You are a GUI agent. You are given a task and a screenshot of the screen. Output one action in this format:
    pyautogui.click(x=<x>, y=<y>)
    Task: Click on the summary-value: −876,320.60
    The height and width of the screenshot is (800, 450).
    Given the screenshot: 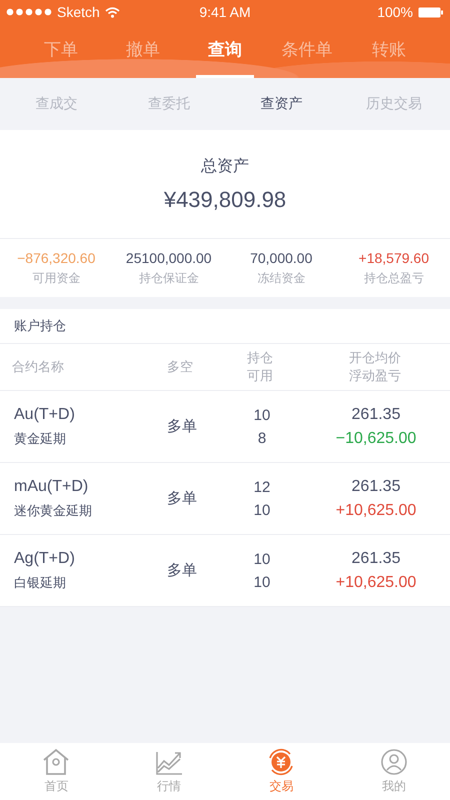 What is the action you would take?
    pyautogui.click(x=56, y=258)
    